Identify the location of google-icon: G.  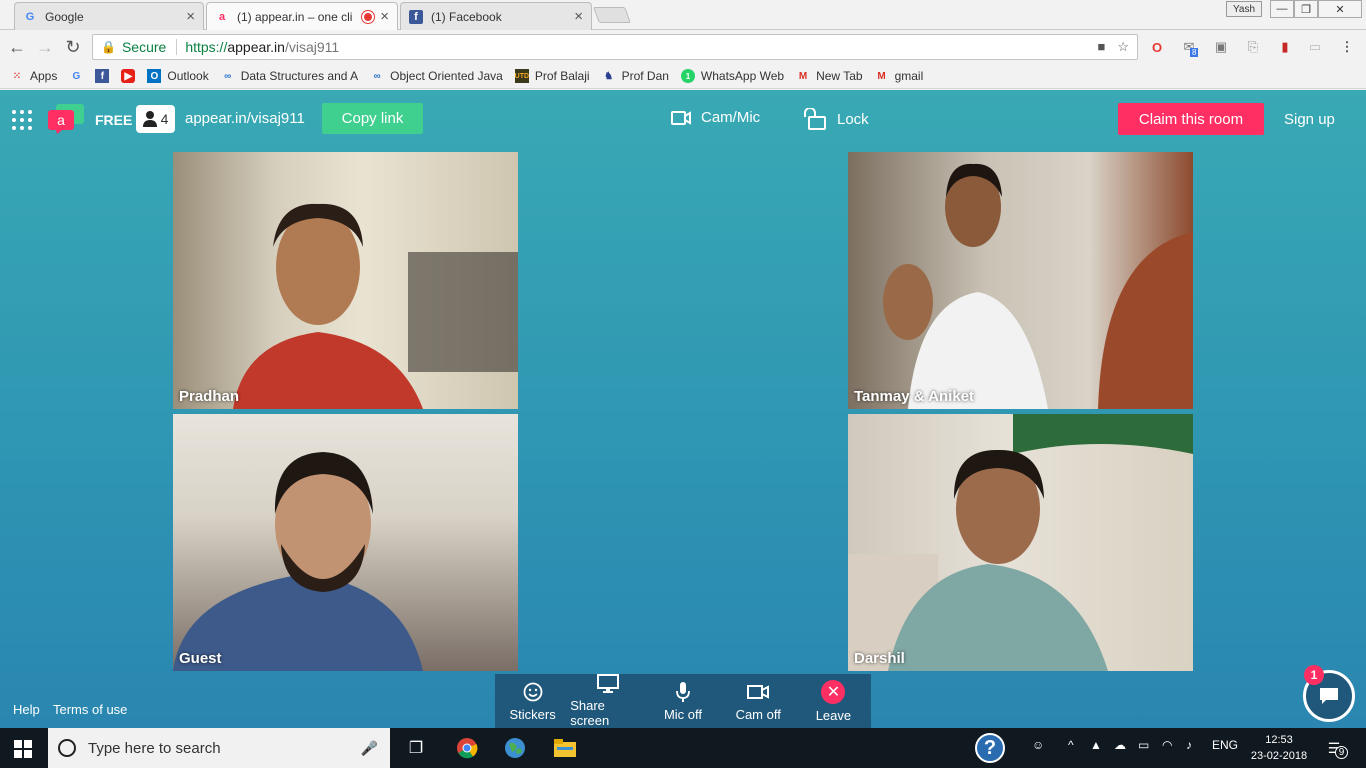
(30, 16).